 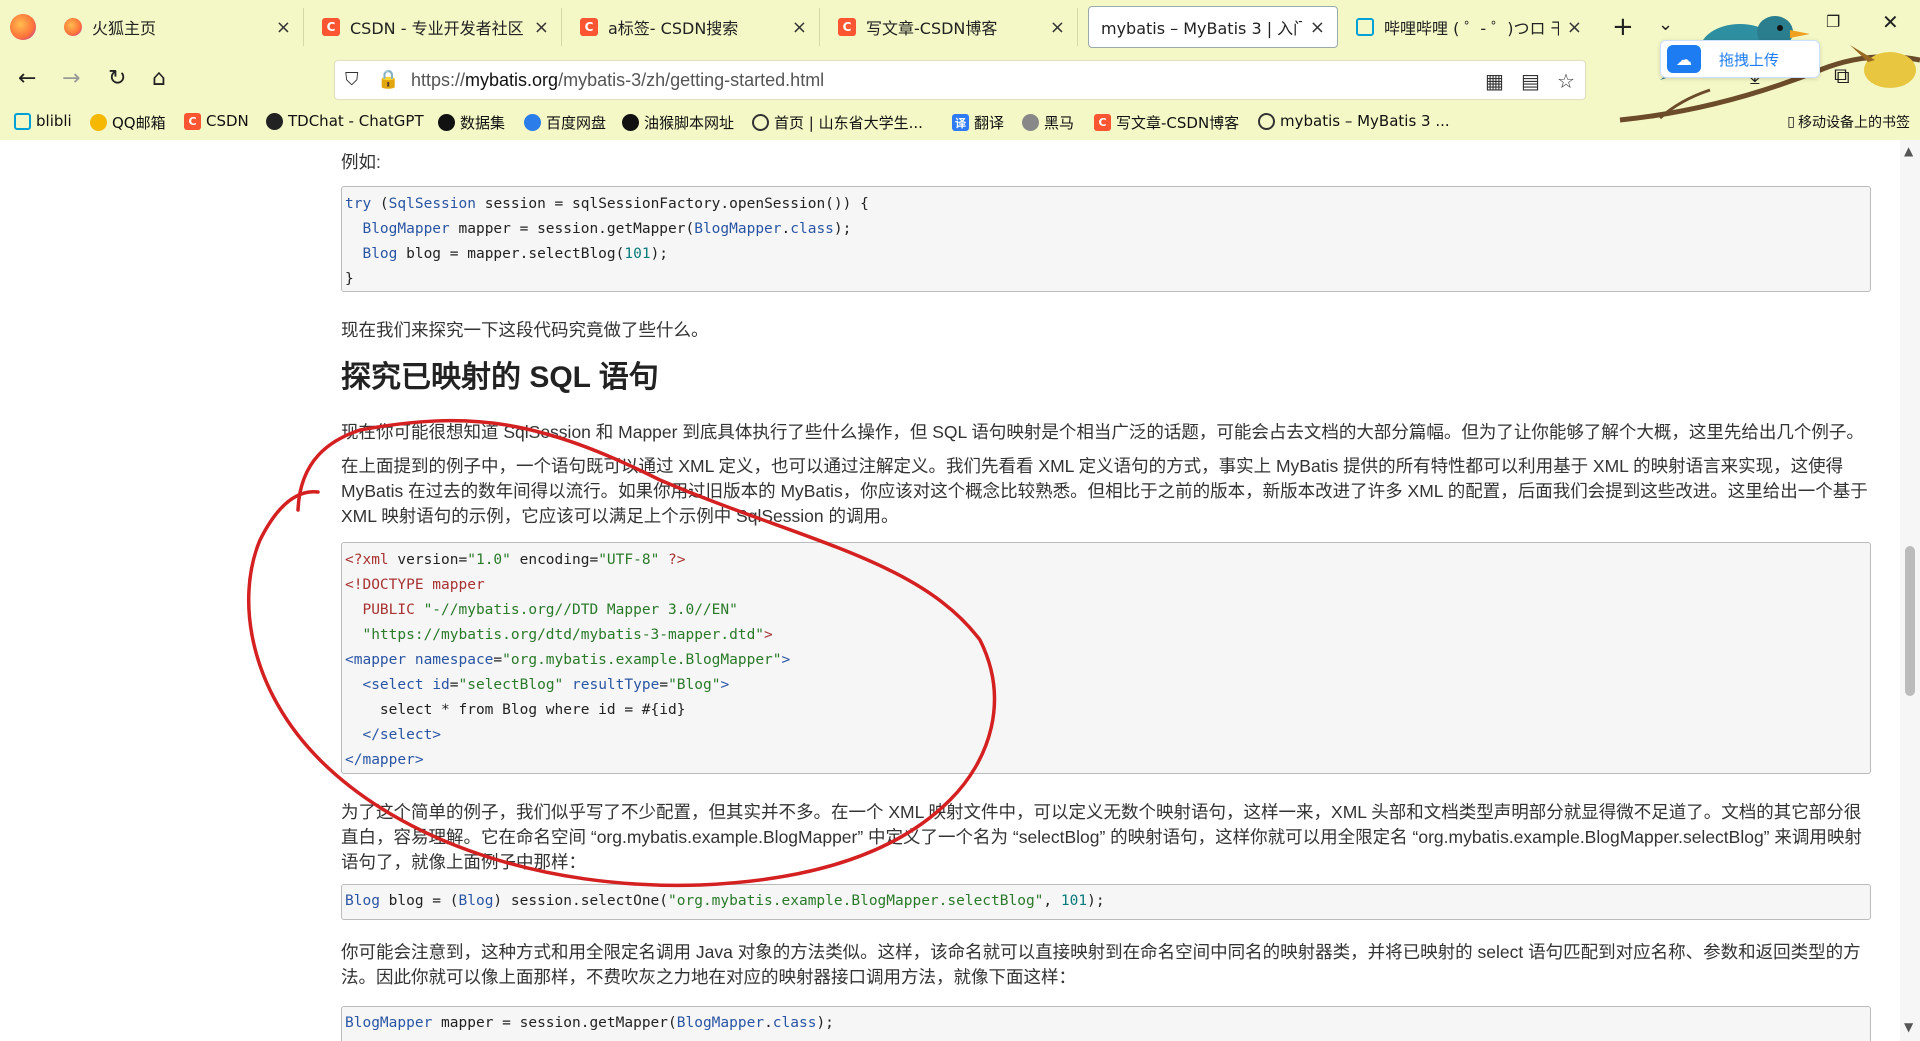 I want to click on bookmark-item: blibli, so click(x=43, y=121).